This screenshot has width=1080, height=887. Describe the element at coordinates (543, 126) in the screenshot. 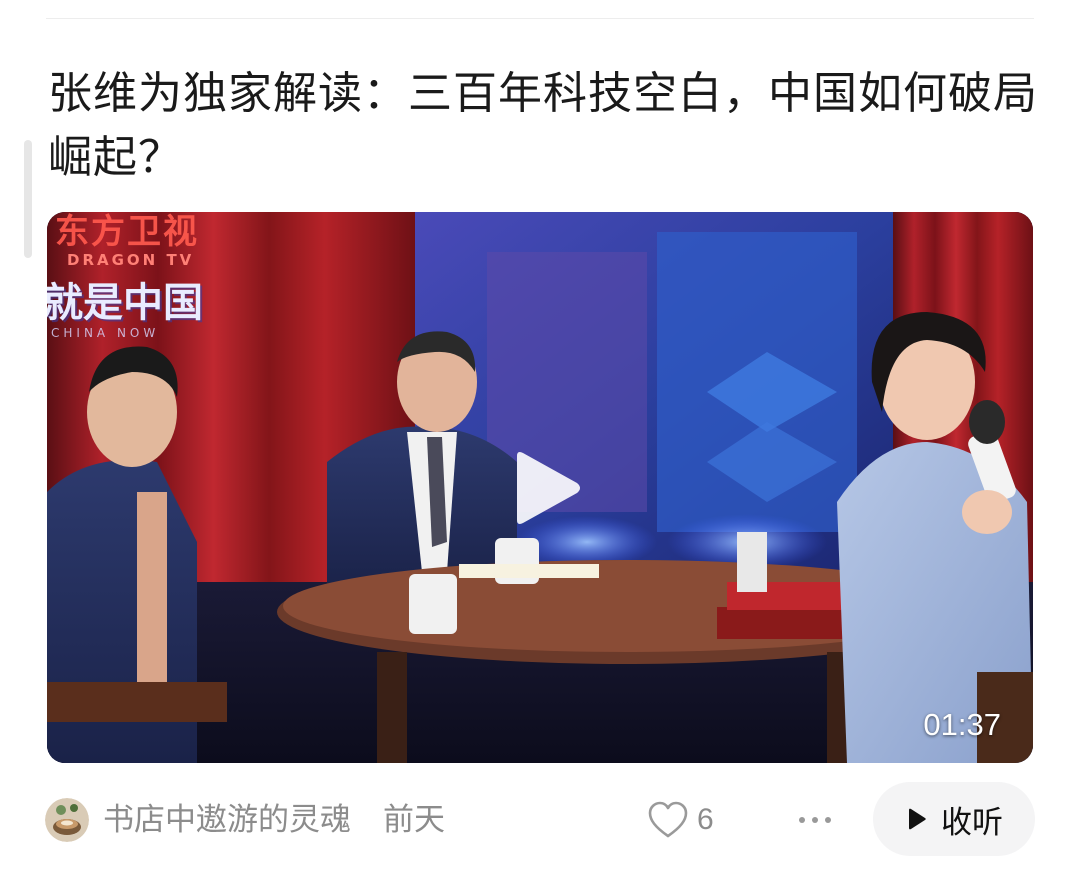

I see `article-title: 张维为独家解读：三百年科技空白，中国如何破局崛起？` at that location.